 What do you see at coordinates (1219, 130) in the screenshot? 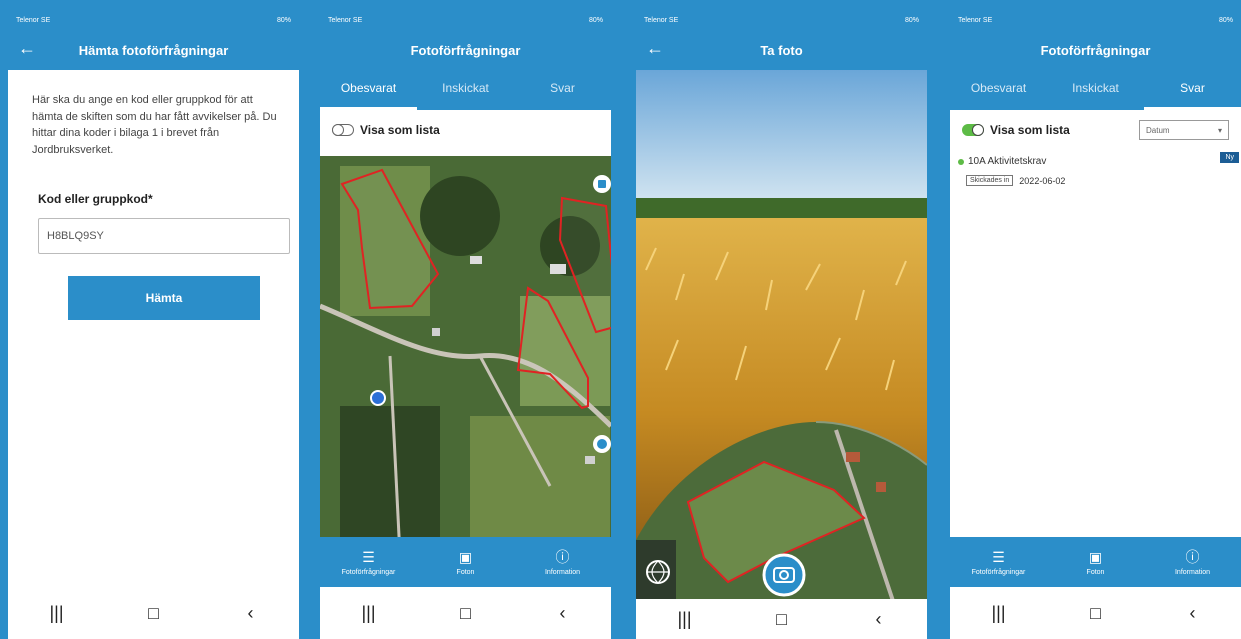
I see `caret-down-icon: ▾` at bounding box center [1219, 130].